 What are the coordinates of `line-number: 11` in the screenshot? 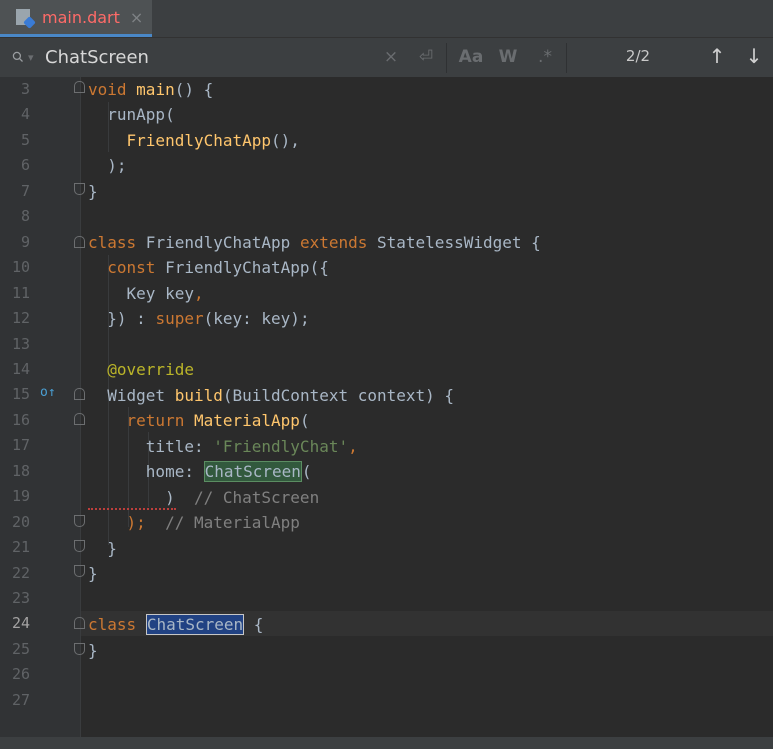 It's located at (20, 292).